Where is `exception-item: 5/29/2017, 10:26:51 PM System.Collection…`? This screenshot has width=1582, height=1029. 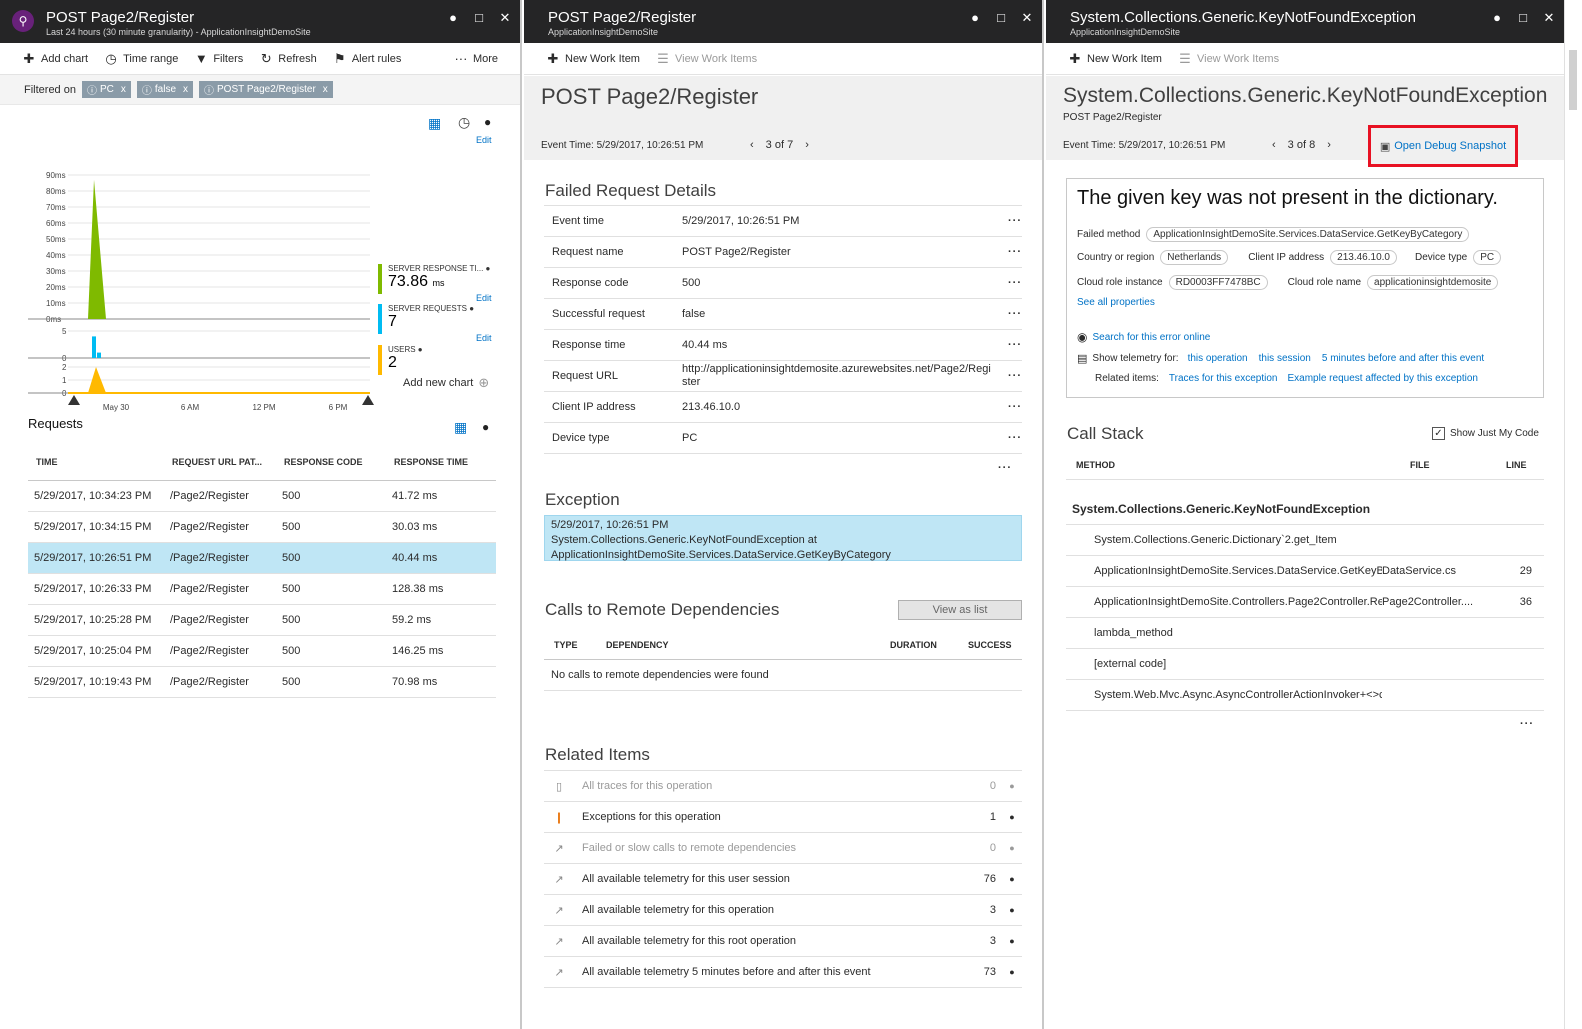 exception-item: 5/29/2017, 10:26:51 PM System.Collection… is located at coordinates (783, 538).